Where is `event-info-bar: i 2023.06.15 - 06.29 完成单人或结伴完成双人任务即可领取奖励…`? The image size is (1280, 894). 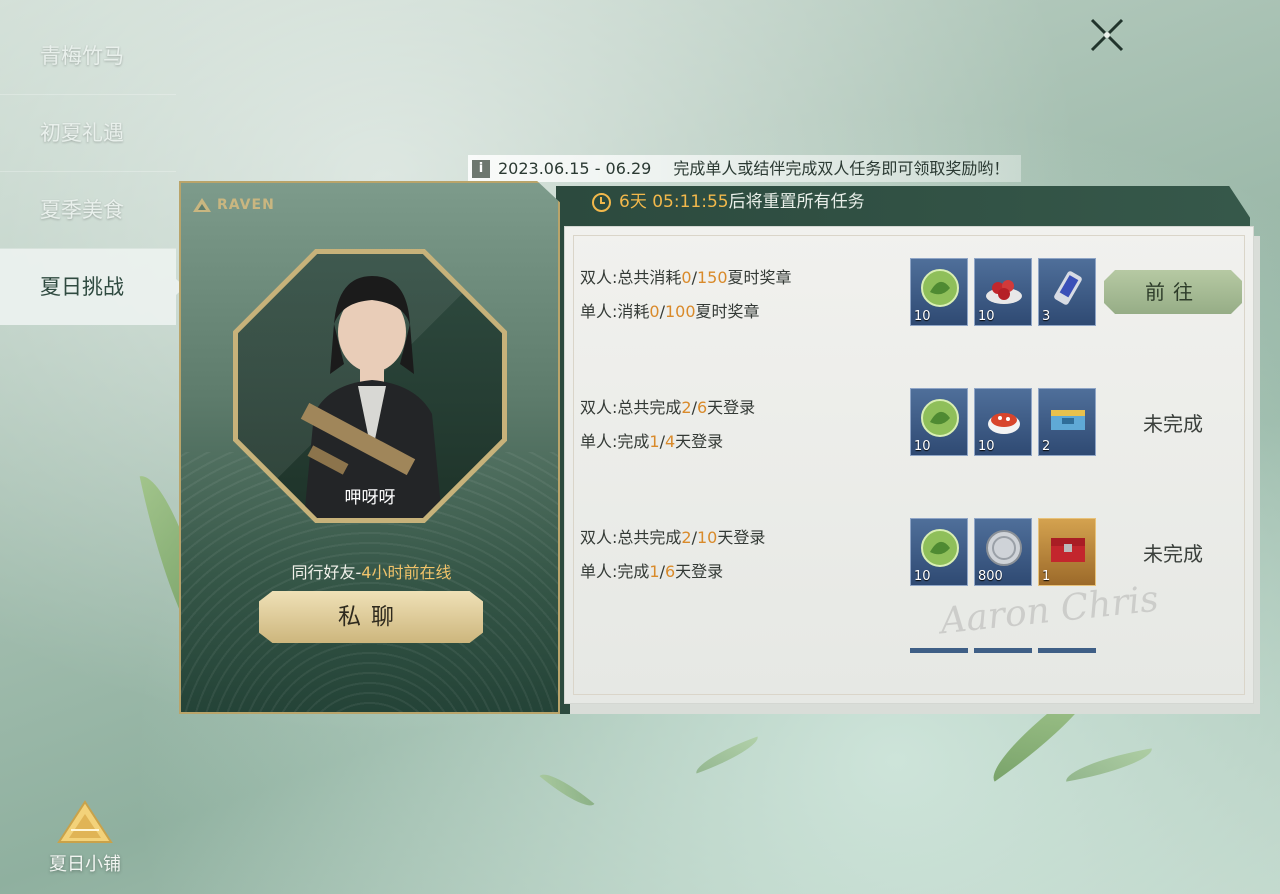
event-info-bar: i 2023.06.15 - 06.29 完成单人或结伴完成双人任务即可领取奖励… is located at coordinates (745, 168).